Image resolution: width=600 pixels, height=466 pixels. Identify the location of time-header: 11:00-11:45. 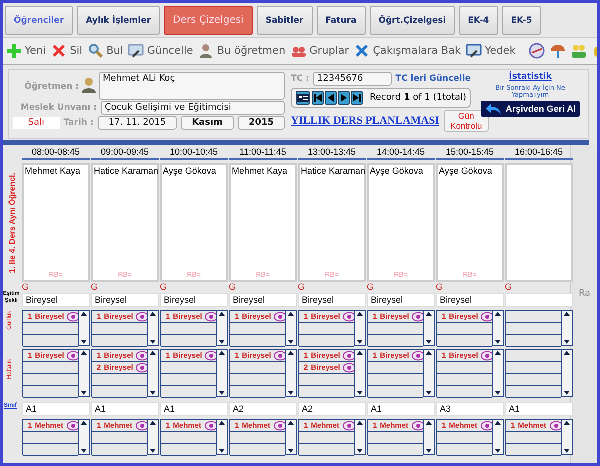
(263, 153).